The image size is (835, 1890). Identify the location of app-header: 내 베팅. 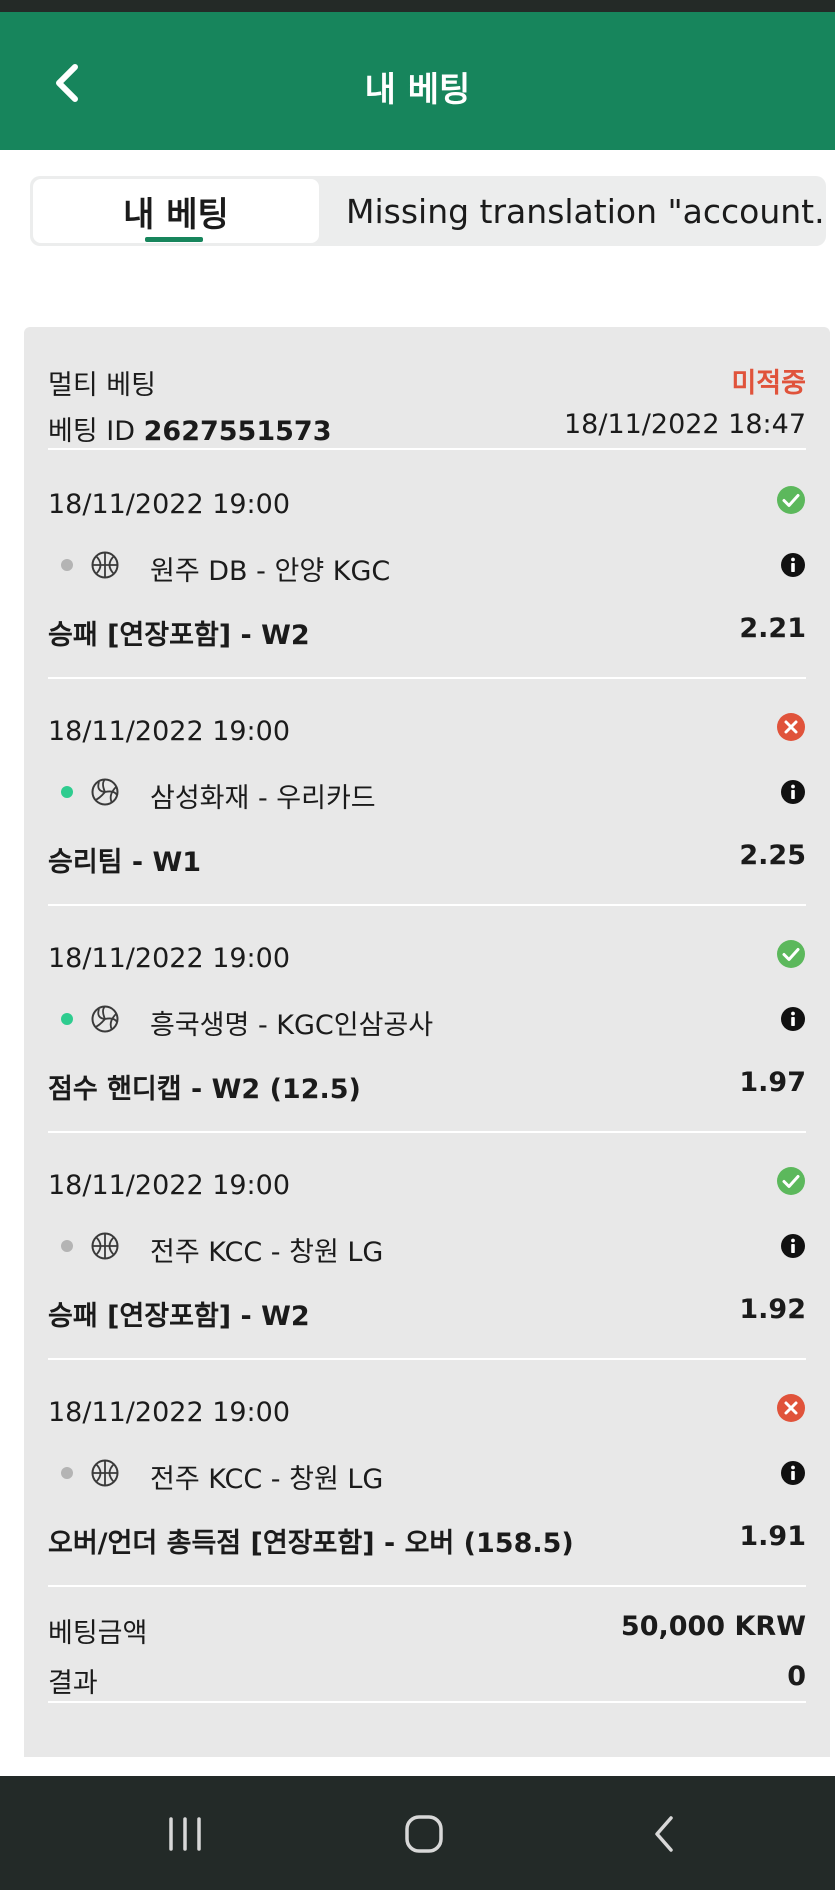
(417, 81).